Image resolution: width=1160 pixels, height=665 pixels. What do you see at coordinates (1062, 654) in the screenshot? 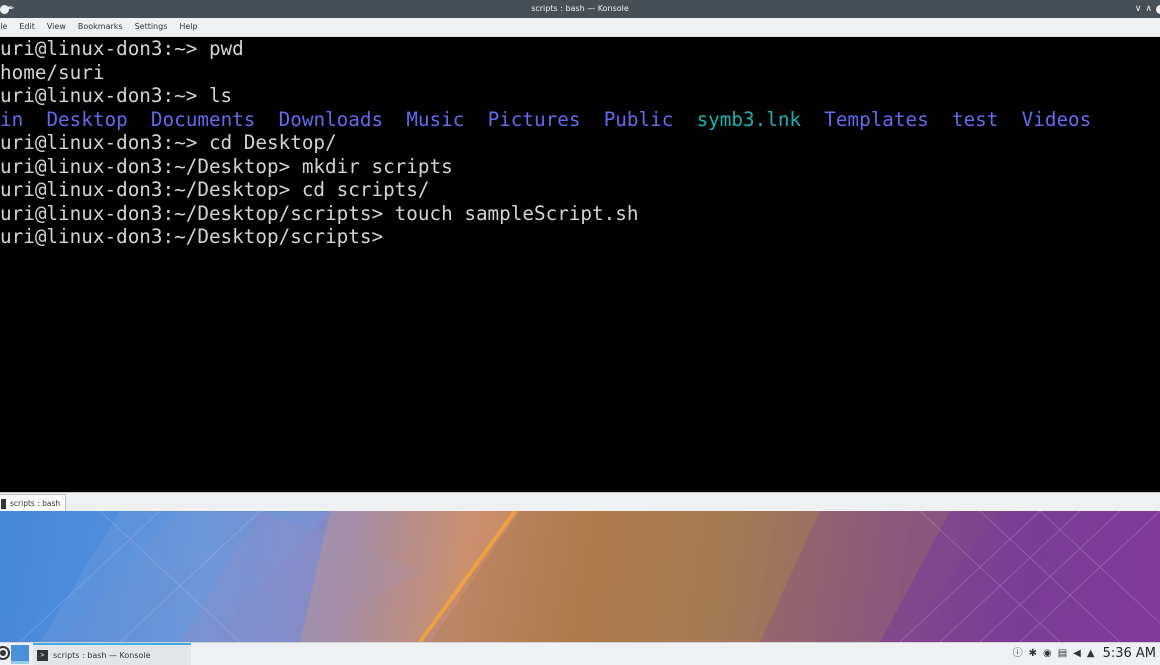
I see `clipboard-icon: ▤` at bounding box center [1062, 654].